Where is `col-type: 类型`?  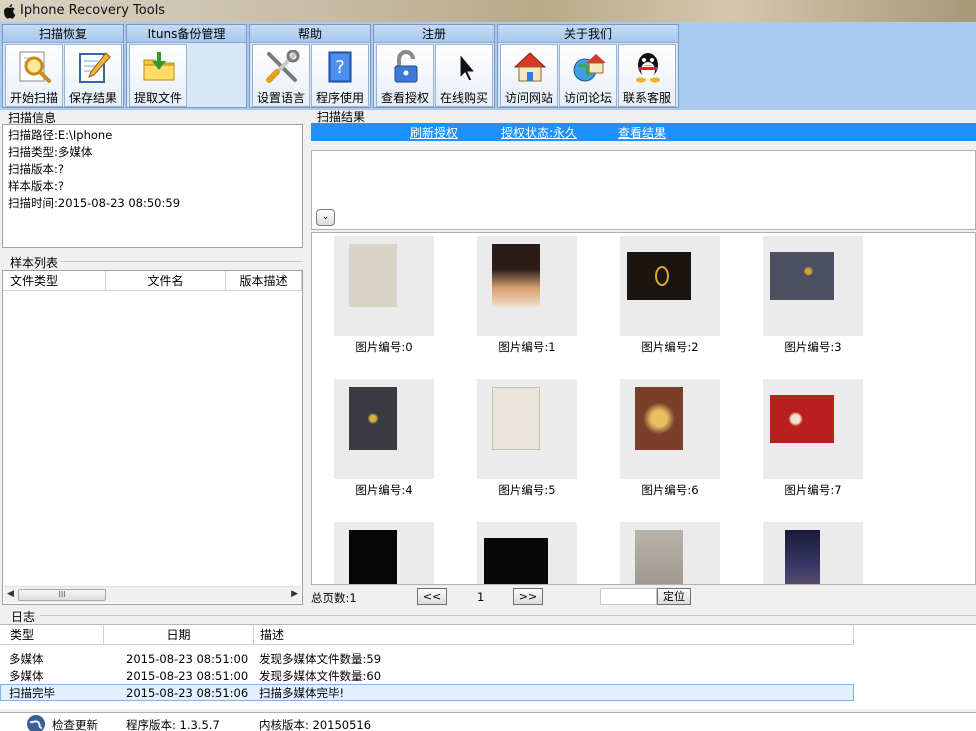 col-type: 类型 is located at coordinates (52, 635).